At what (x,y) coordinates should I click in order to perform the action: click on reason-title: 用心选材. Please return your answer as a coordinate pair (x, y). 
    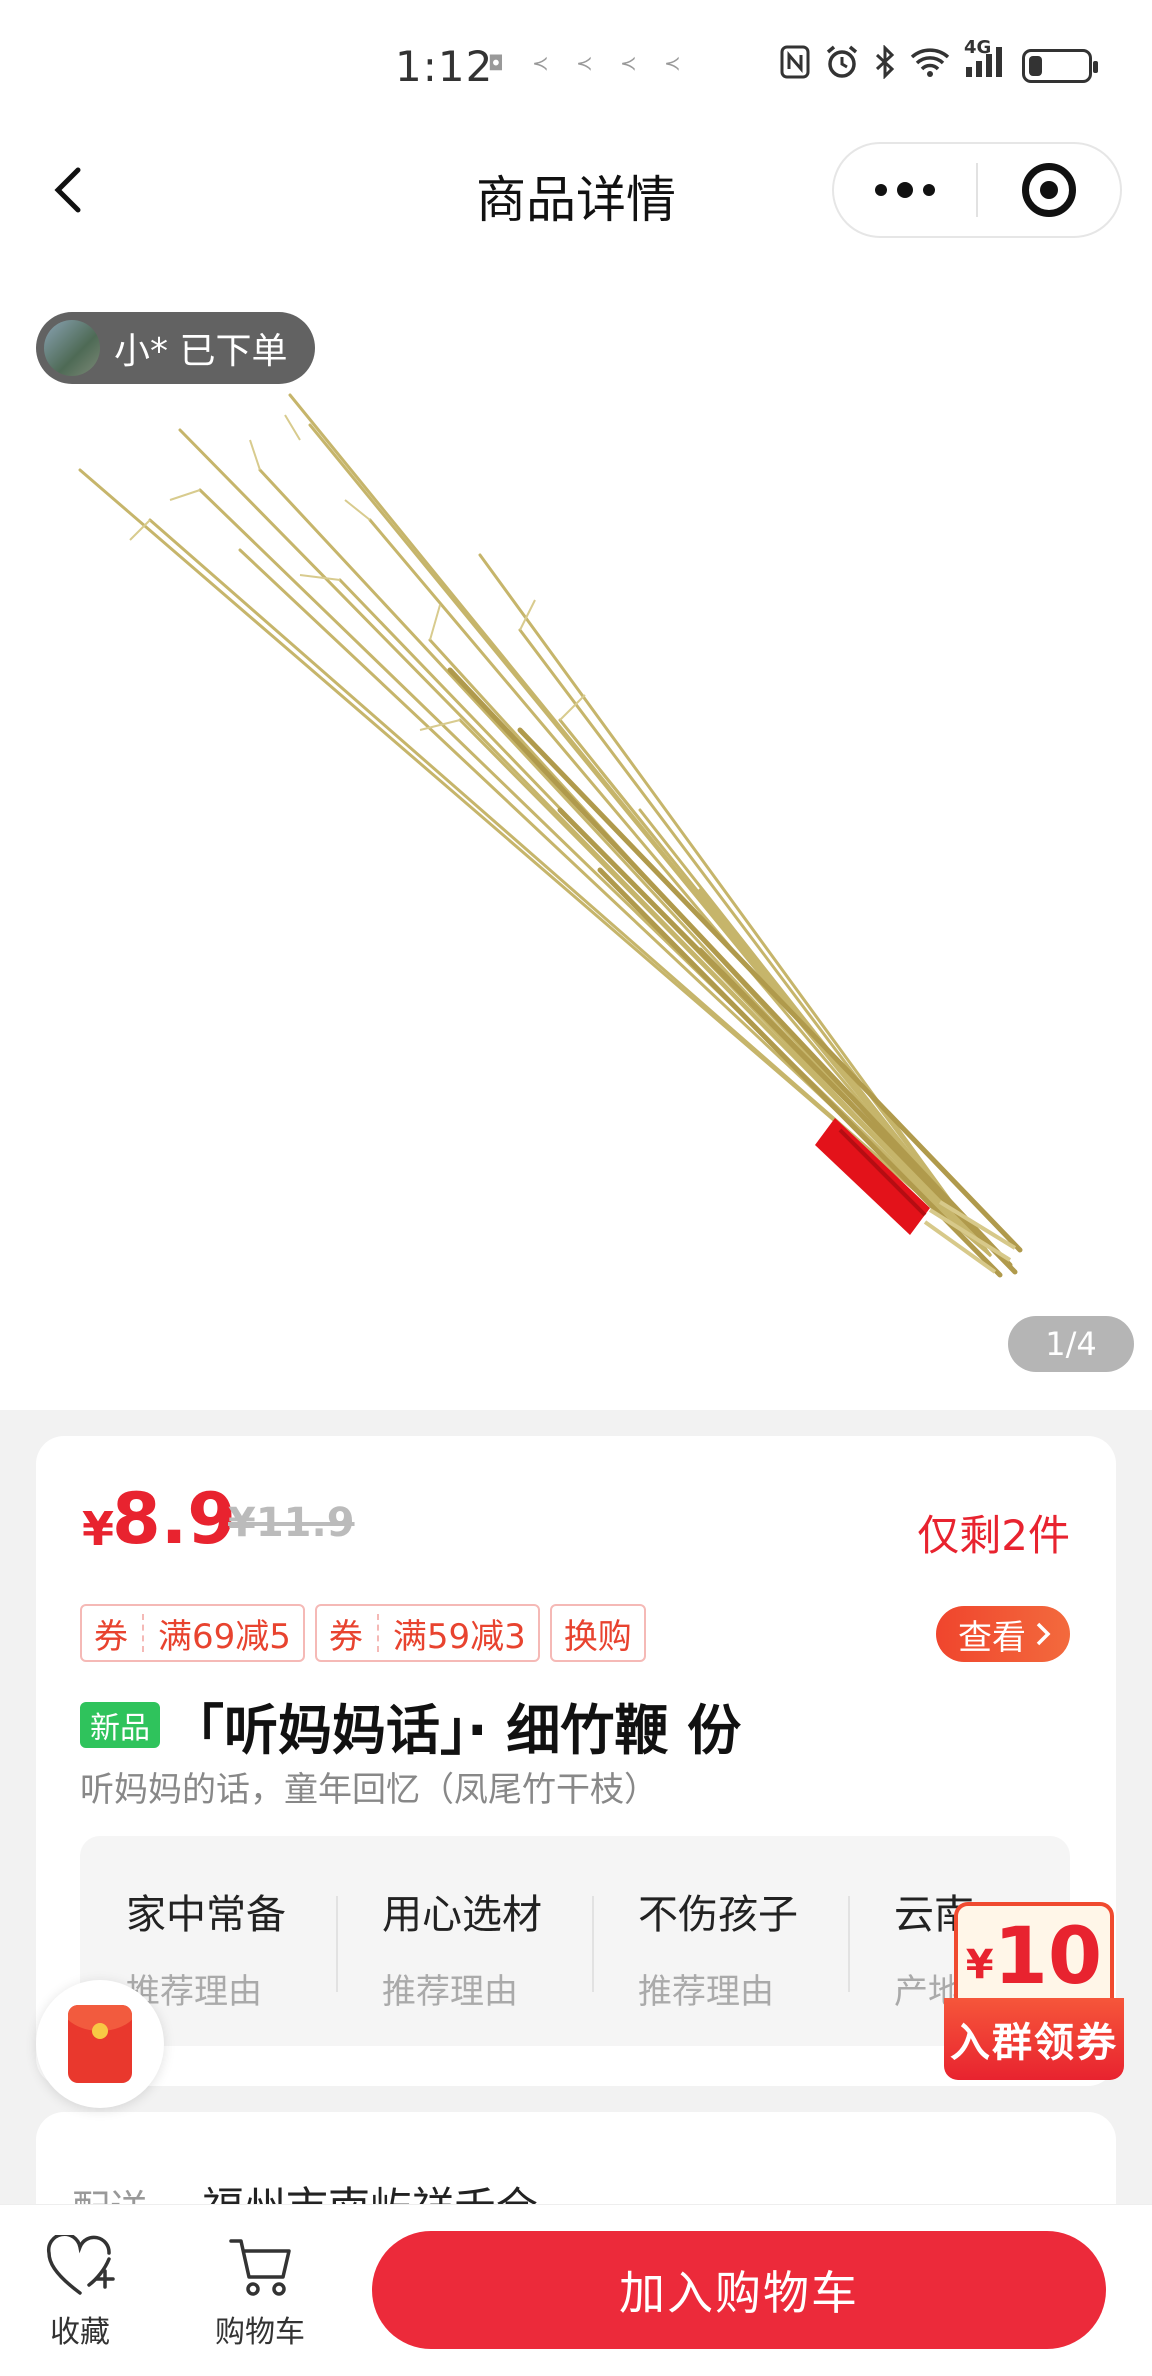
    Looking at the image, I should click on (462, 1915).